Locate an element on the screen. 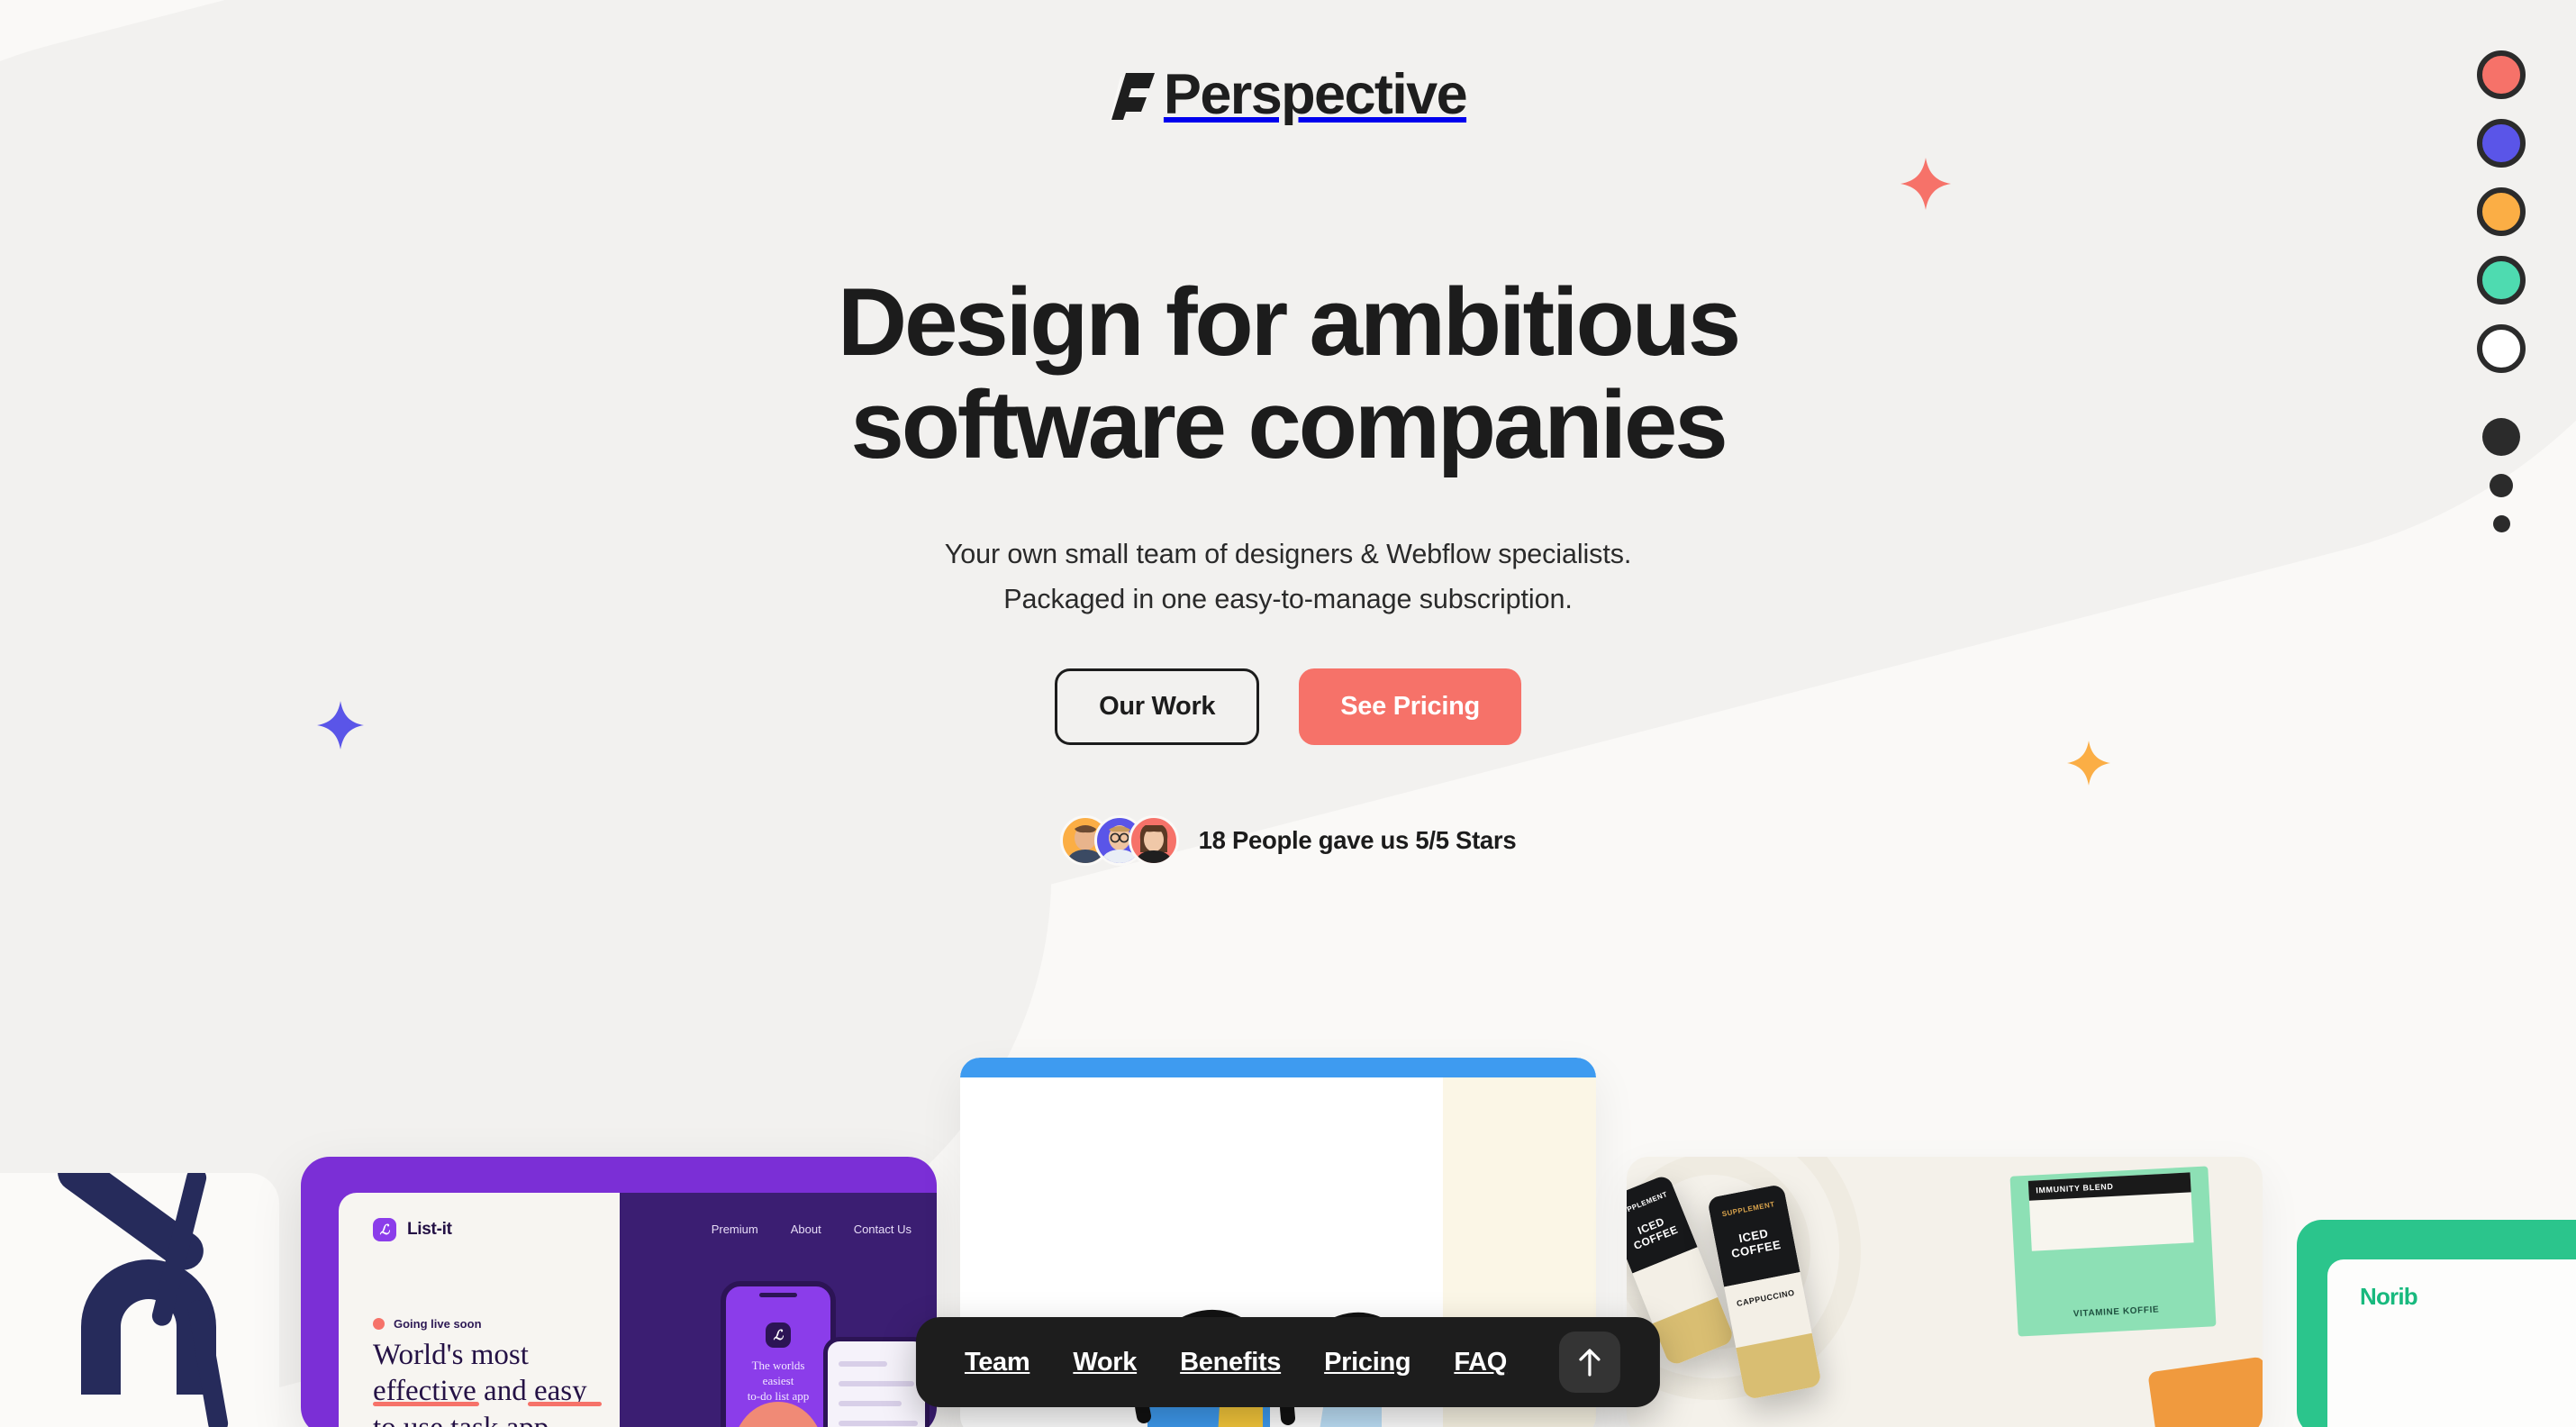 This screenshot has width=2576, height=1427. swatch-white is located at coordinates (2501, 348).